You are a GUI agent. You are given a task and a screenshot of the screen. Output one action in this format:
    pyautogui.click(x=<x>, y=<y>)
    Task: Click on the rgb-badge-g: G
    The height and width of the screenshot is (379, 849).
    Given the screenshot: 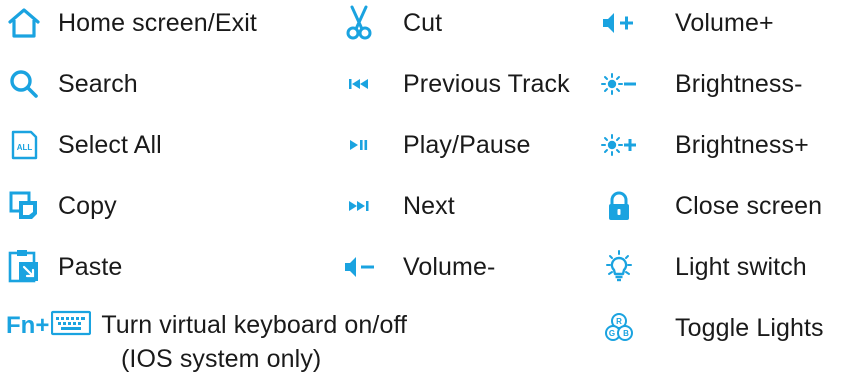 What is the action you would take?
    pyautogui.click(x=612, y=333)
    